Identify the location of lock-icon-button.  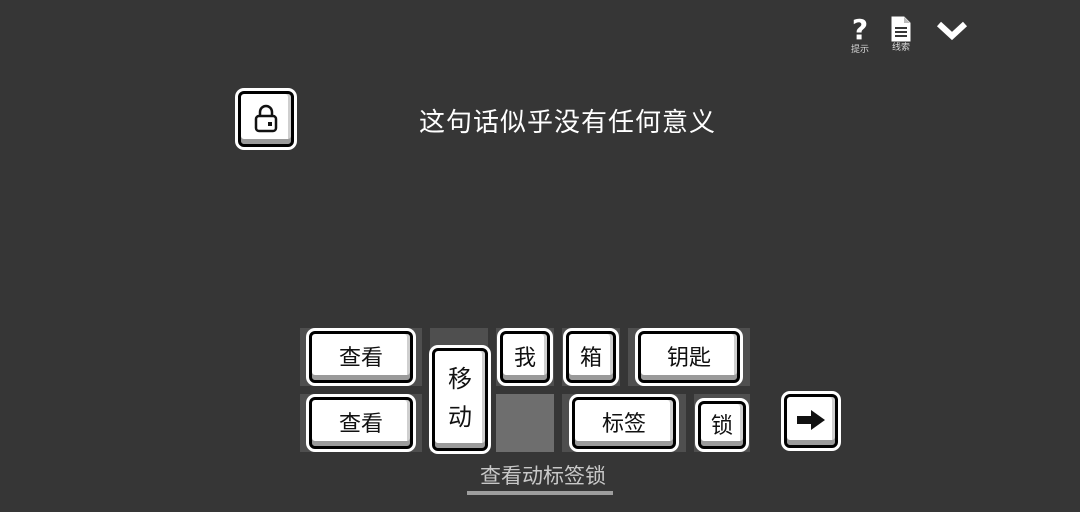
(266, 119).